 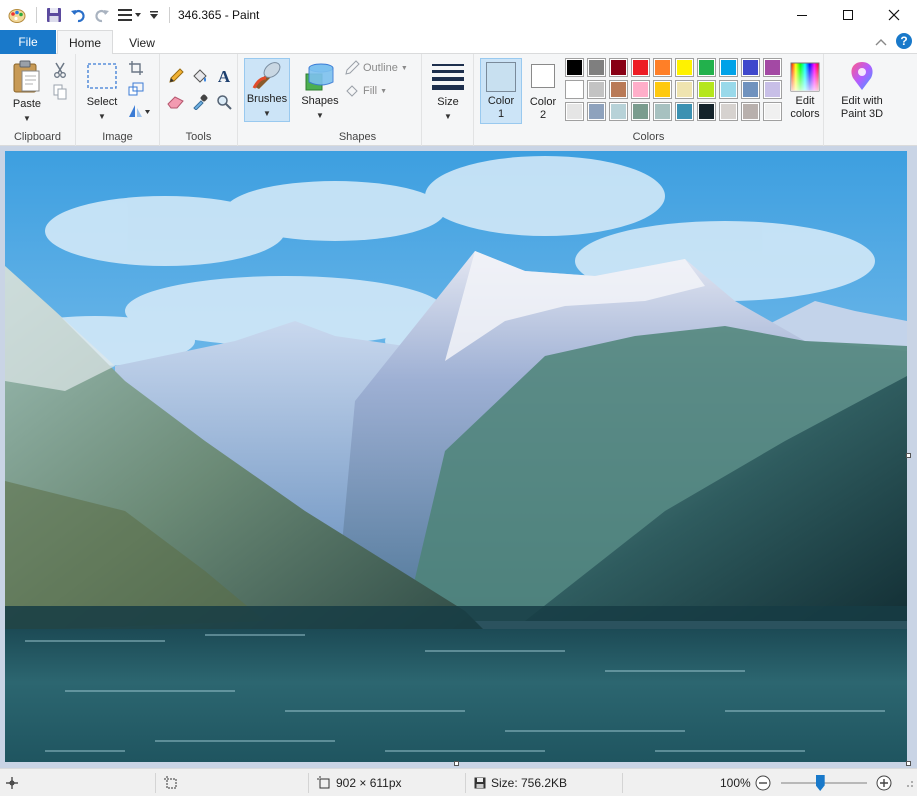 I want to click on undo-icon, so click(x=78, y=15).